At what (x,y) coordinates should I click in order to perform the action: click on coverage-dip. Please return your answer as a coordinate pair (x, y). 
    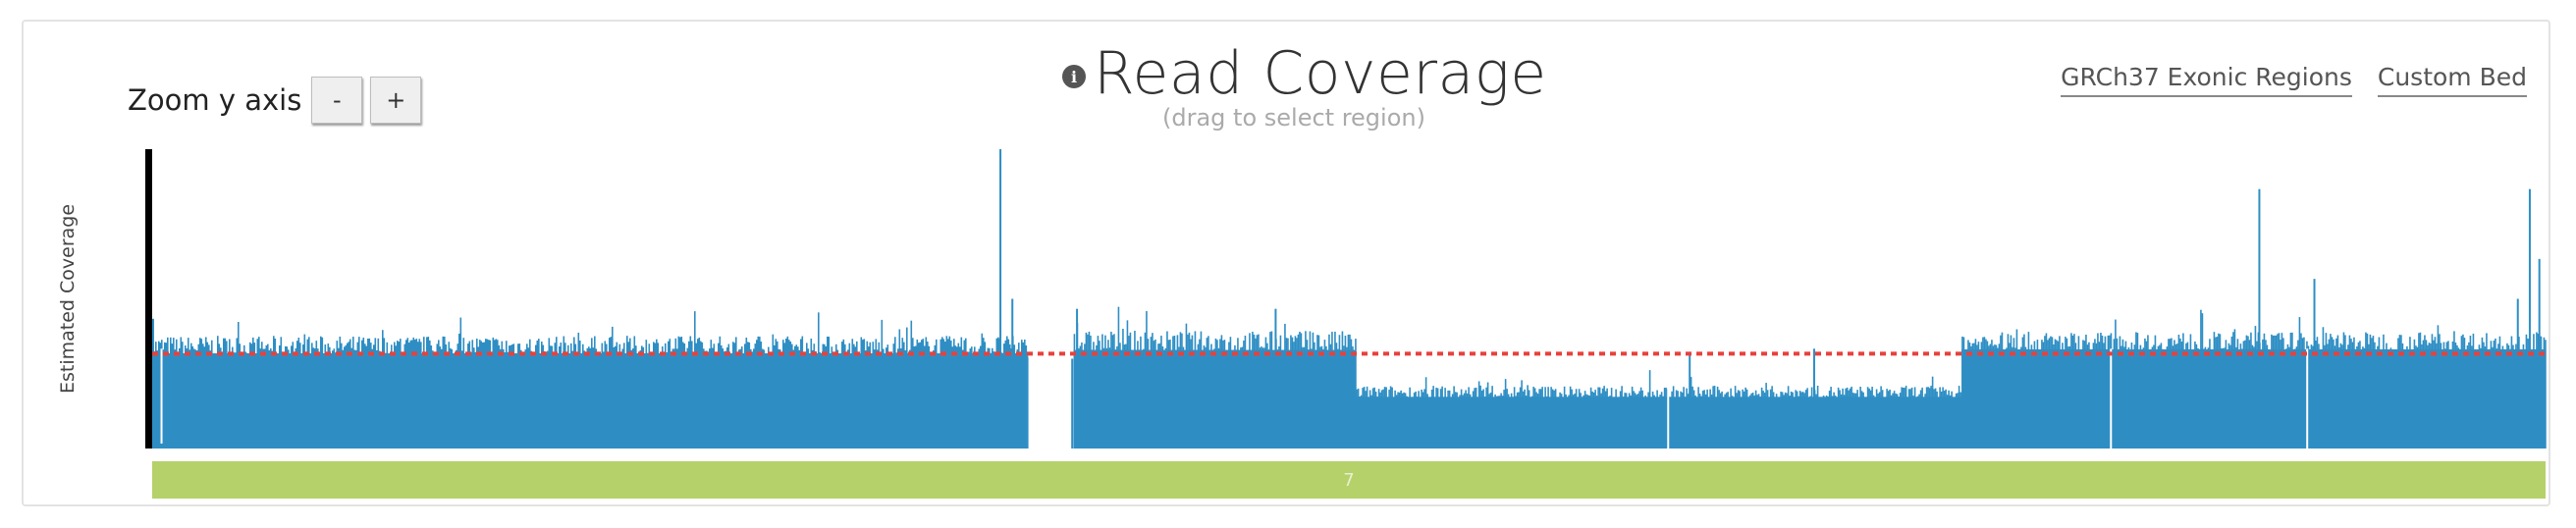
    Looking at the image, I should click on (2307, 399).